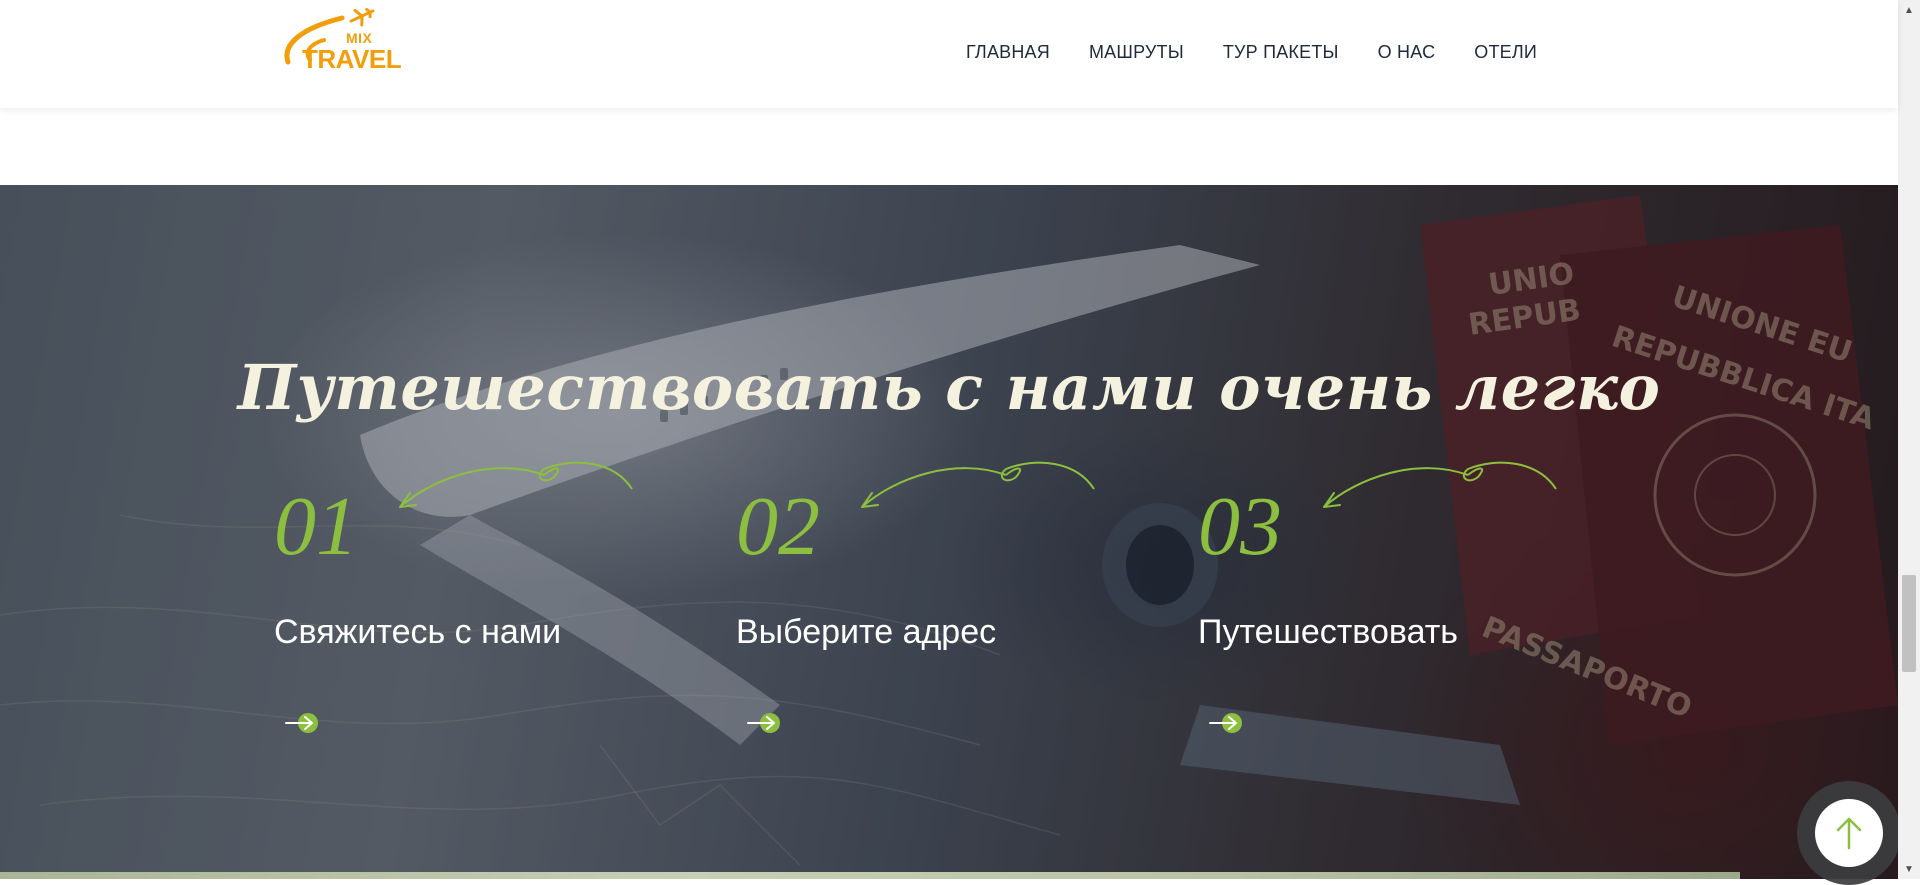  I want to click on step-title: Выберите адрес, so click(866, 632).